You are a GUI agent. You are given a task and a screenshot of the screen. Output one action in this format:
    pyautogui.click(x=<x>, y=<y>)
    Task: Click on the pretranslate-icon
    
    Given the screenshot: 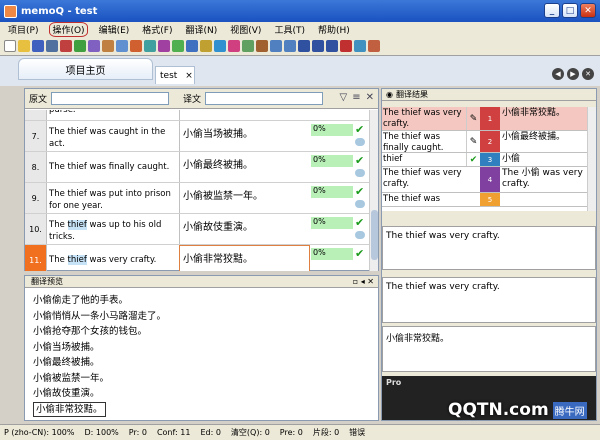 What is the action you would take?
    pyautogui.click(x=164, y=46)
    